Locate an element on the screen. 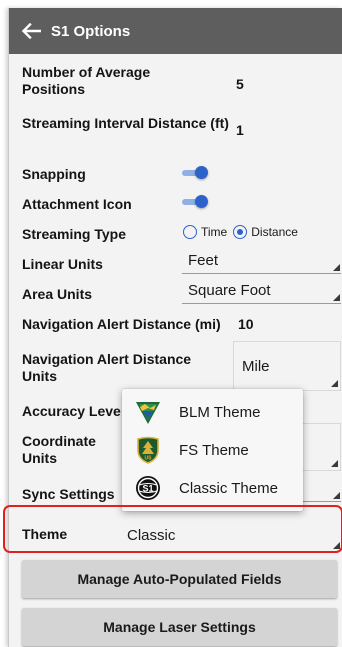  theme-value: Classic is located at coordinates (151, 535).